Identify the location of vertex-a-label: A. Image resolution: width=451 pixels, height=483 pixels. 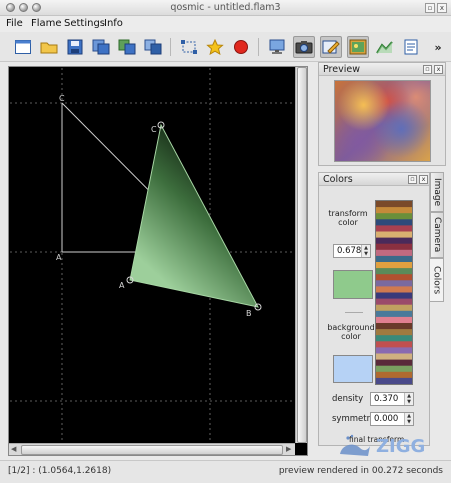
(122, 285).